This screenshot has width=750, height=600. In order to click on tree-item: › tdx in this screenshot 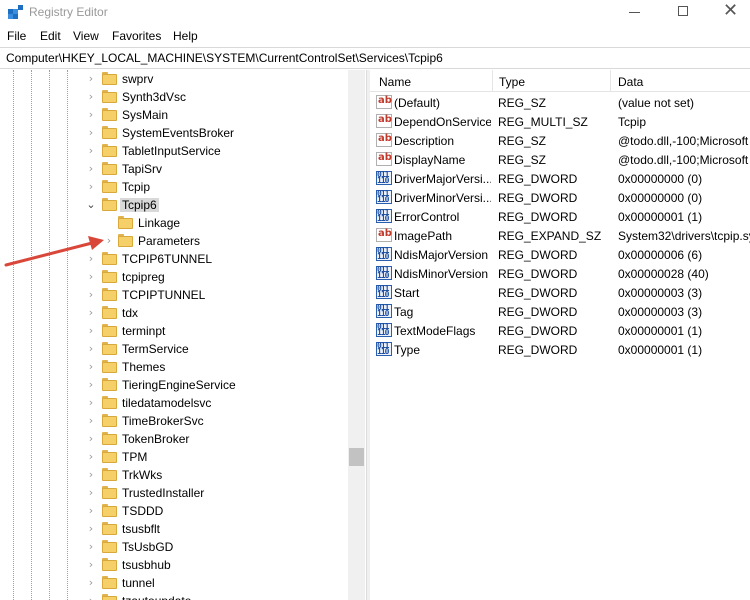, I will do `click(174, 313)`.